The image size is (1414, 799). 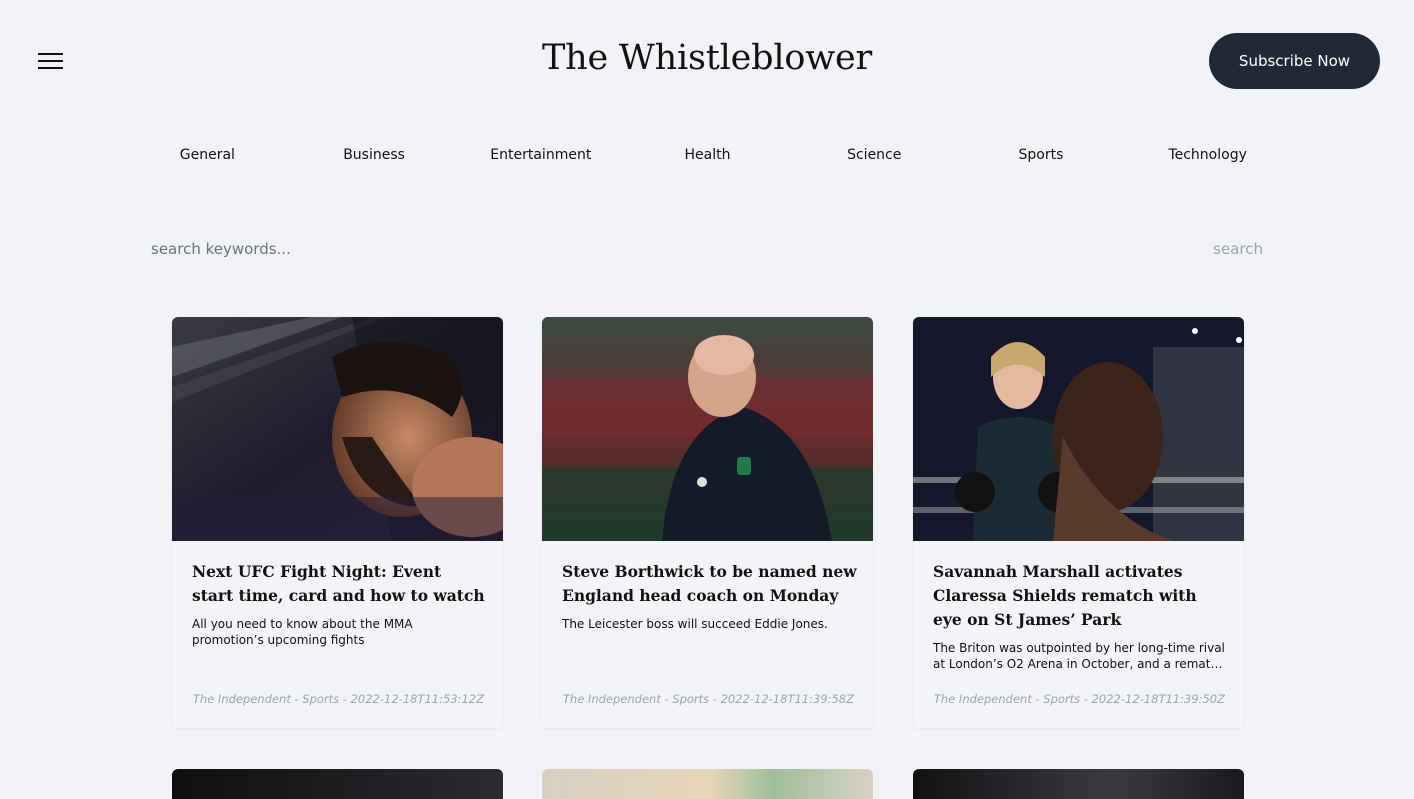 I want to click on search-input, so click(x=601, y=249).